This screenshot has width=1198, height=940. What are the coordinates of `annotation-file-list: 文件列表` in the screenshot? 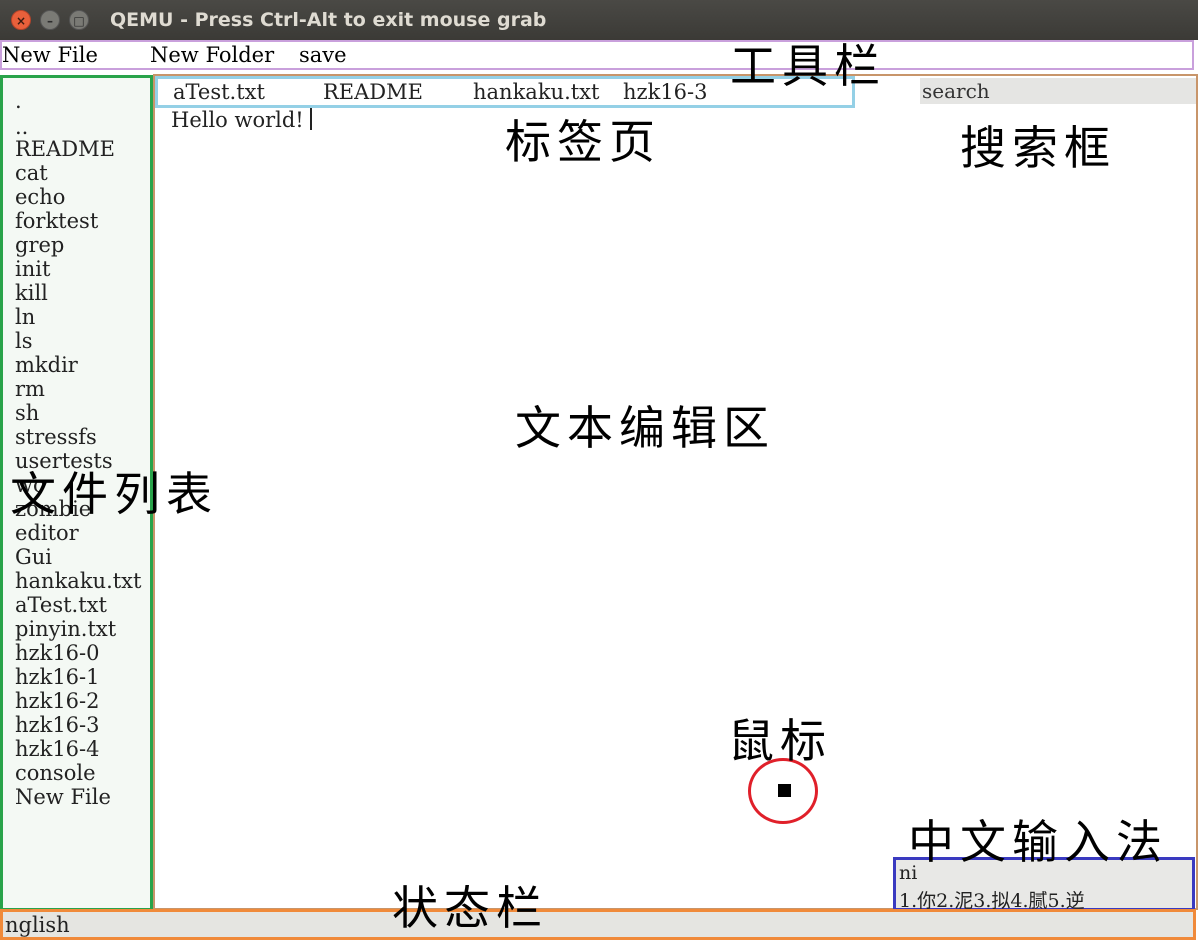 It's located at (114, 494).